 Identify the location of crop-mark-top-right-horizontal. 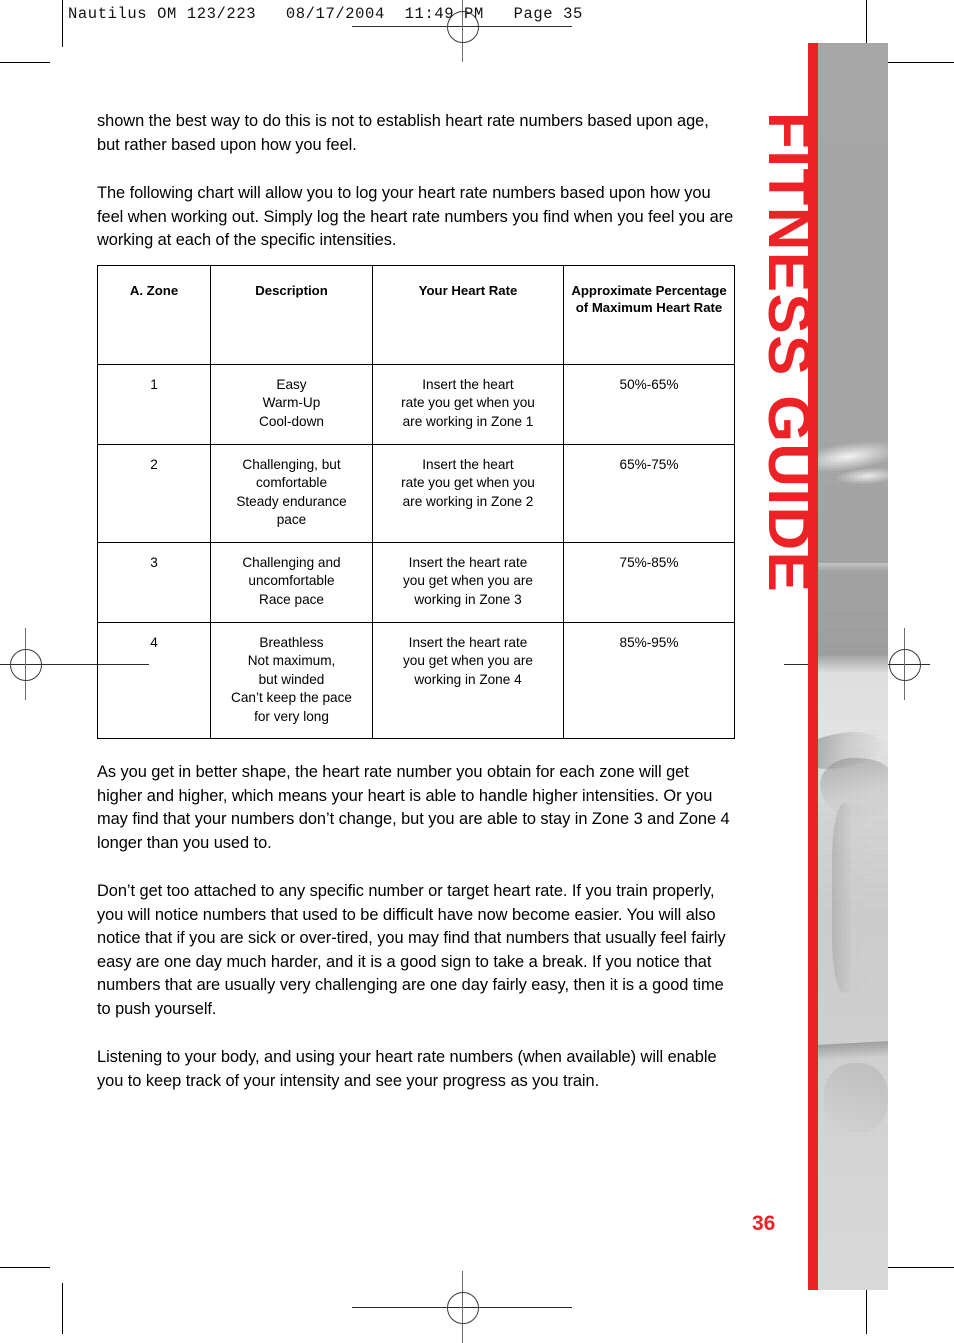
(919, 62).